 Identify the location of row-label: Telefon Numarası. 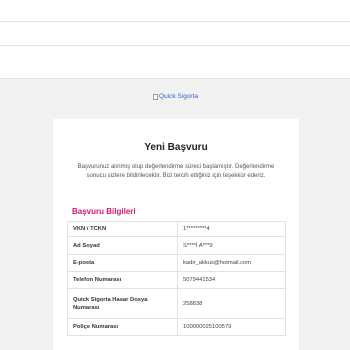
(122, 280).